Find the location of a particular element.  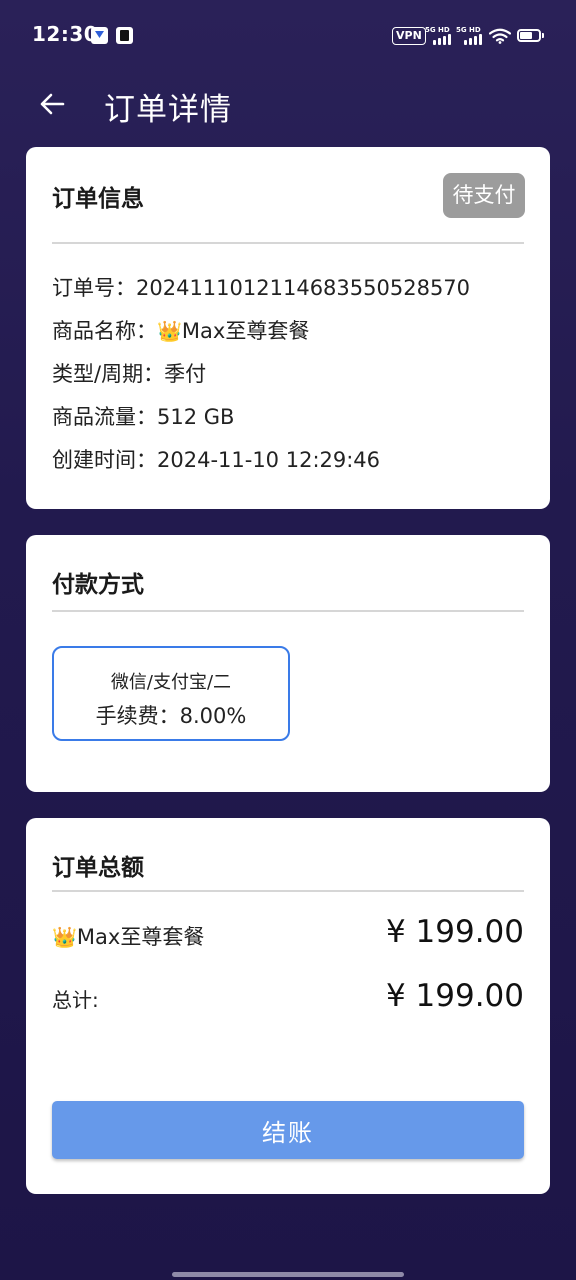

back-button is located at coordinates (52, 104).